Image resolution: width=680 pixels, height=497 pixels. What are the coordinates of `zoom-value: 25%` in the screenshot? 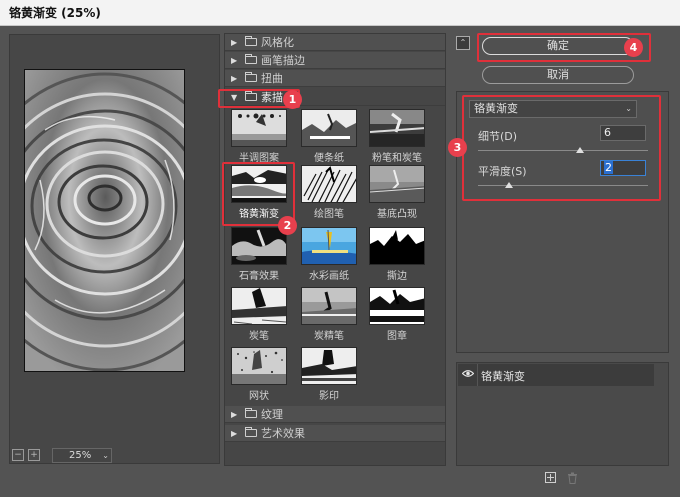 It's located at (80, 455).